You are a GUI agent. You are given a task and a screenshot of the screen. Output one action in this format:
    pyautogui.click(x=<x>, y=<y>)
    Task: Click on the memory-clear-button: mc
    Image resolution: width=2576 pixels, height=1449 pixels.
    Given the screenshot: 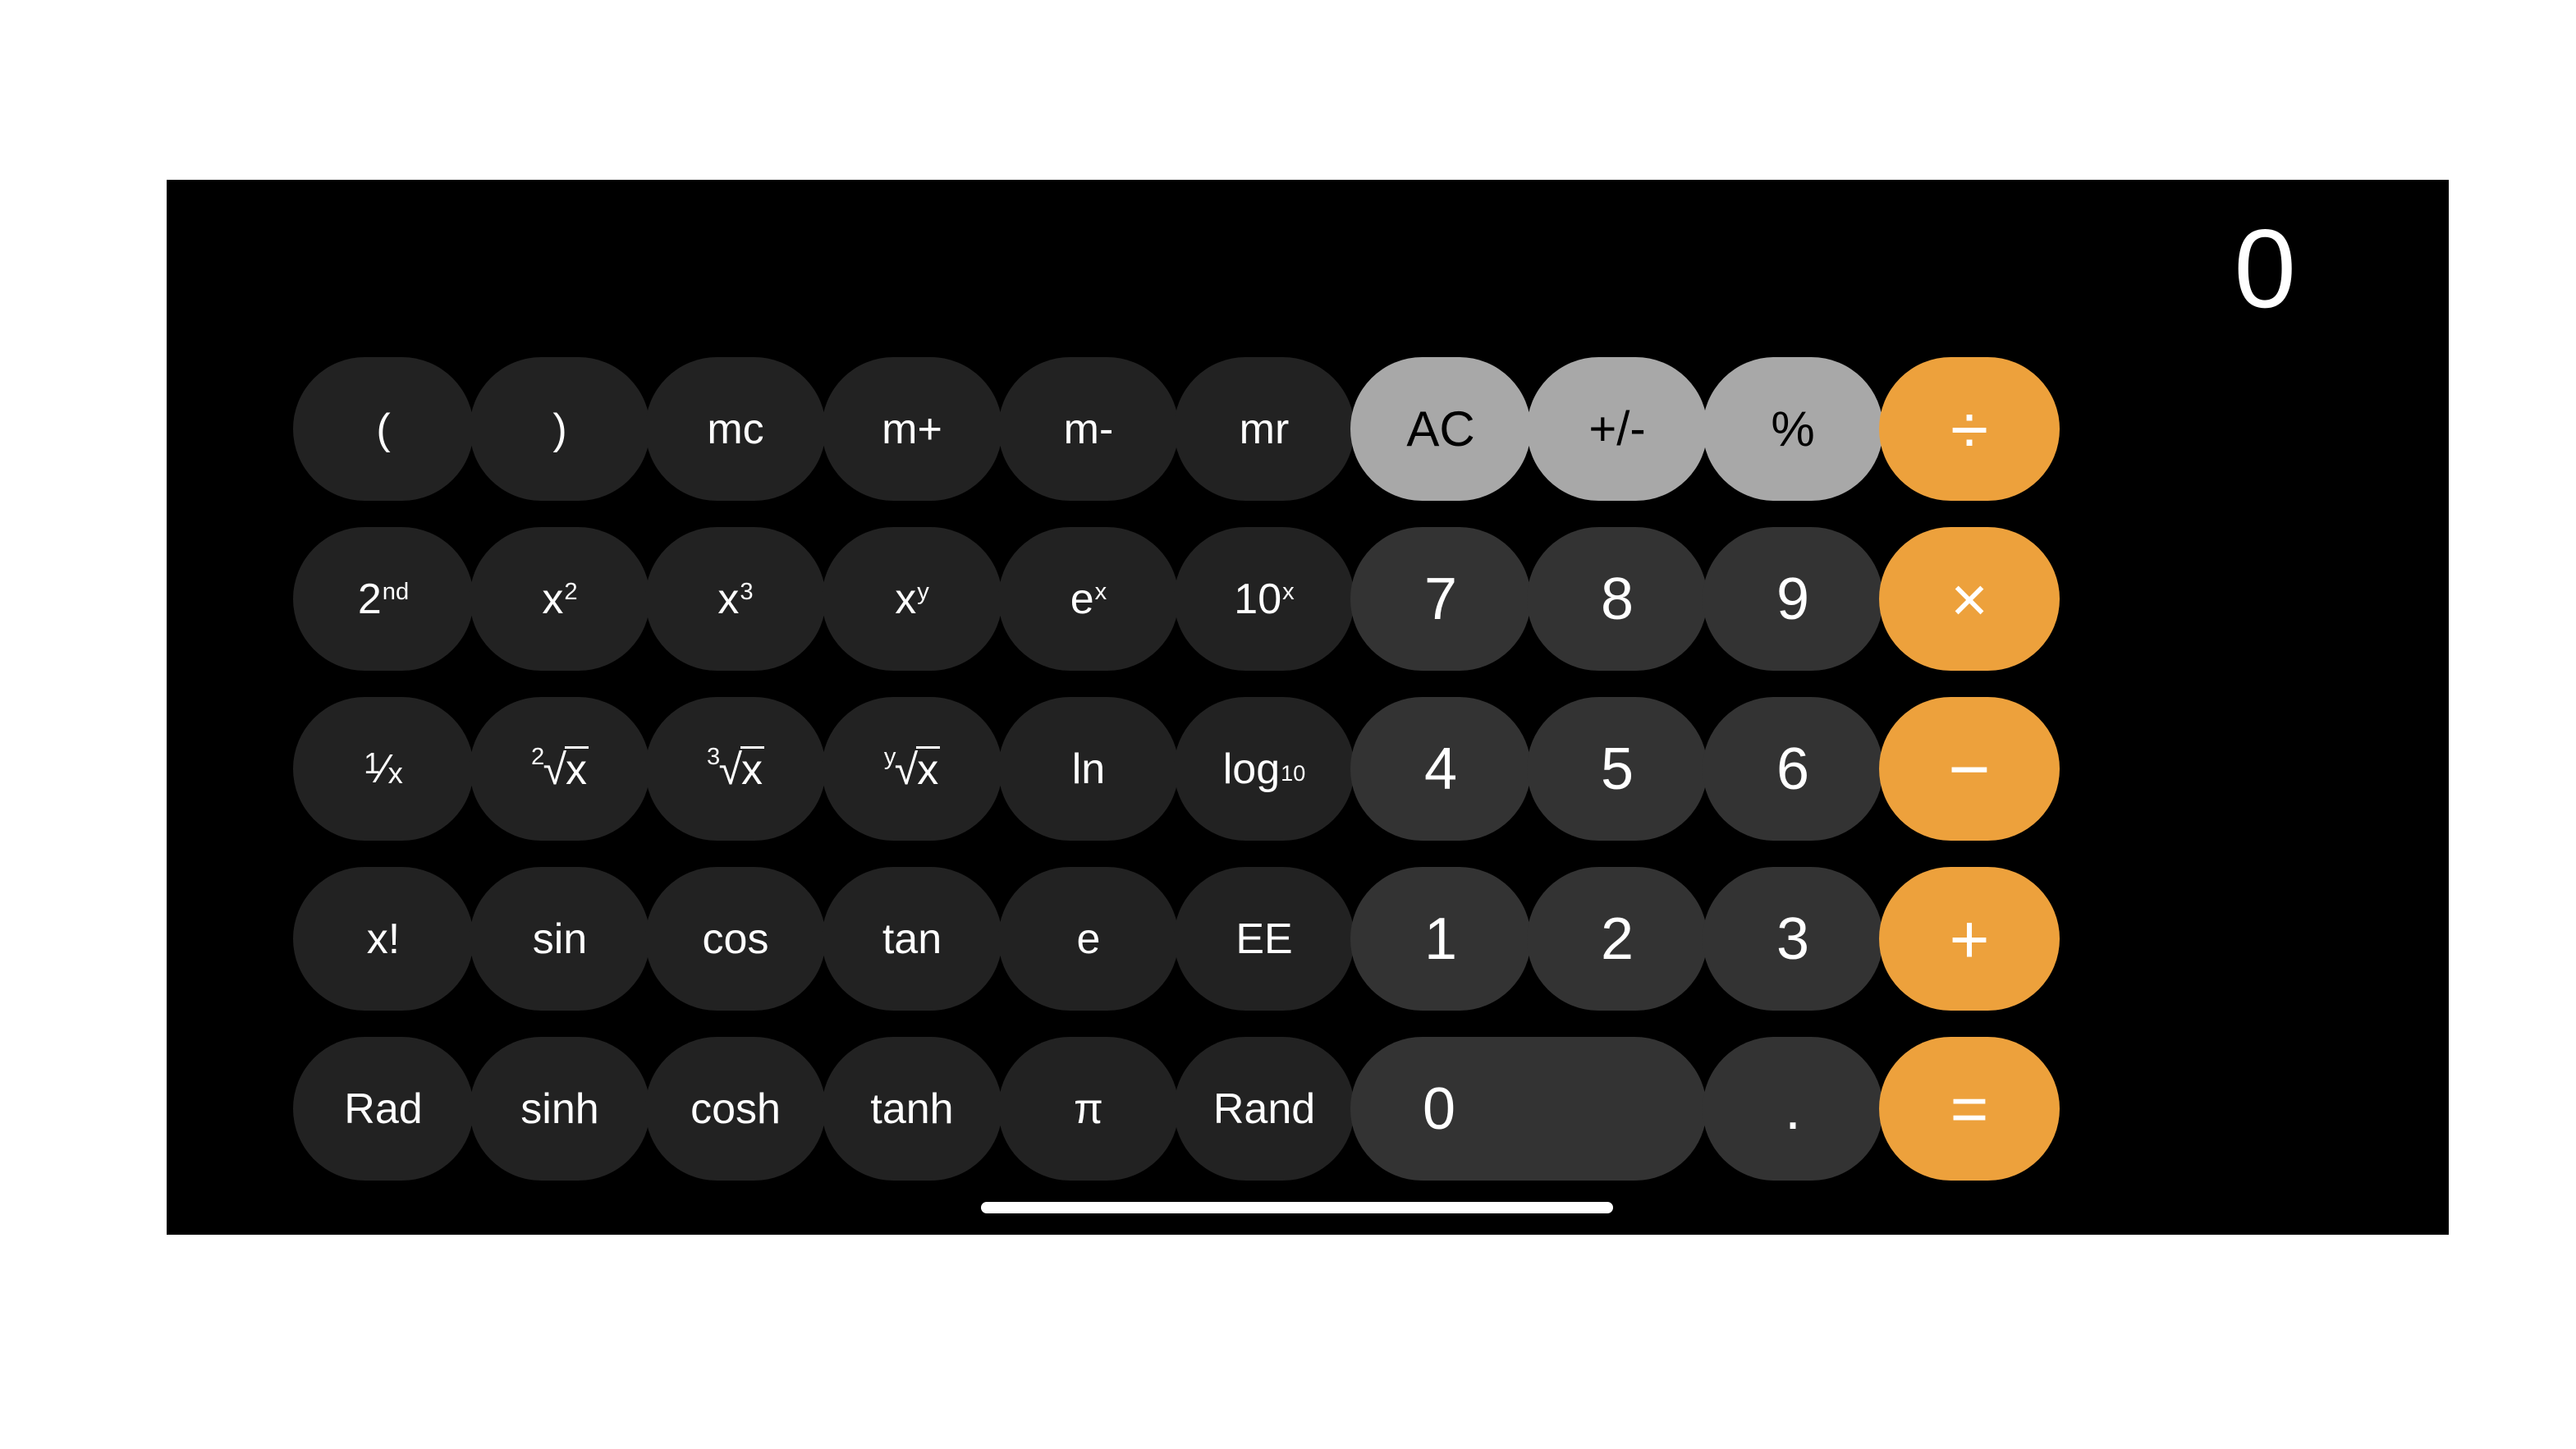 What is the action you would take?
    pyautogui.click(x=736, y=429)
    